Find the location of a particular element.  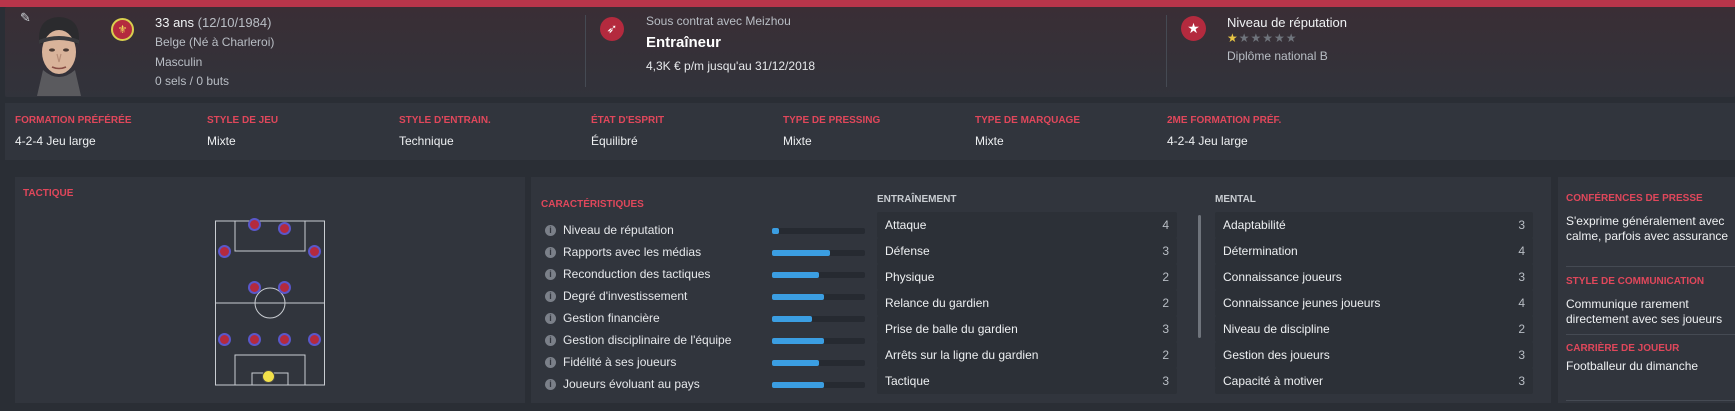

nationality-flag-icon: ⚜ is located at coordinates (122, 29).